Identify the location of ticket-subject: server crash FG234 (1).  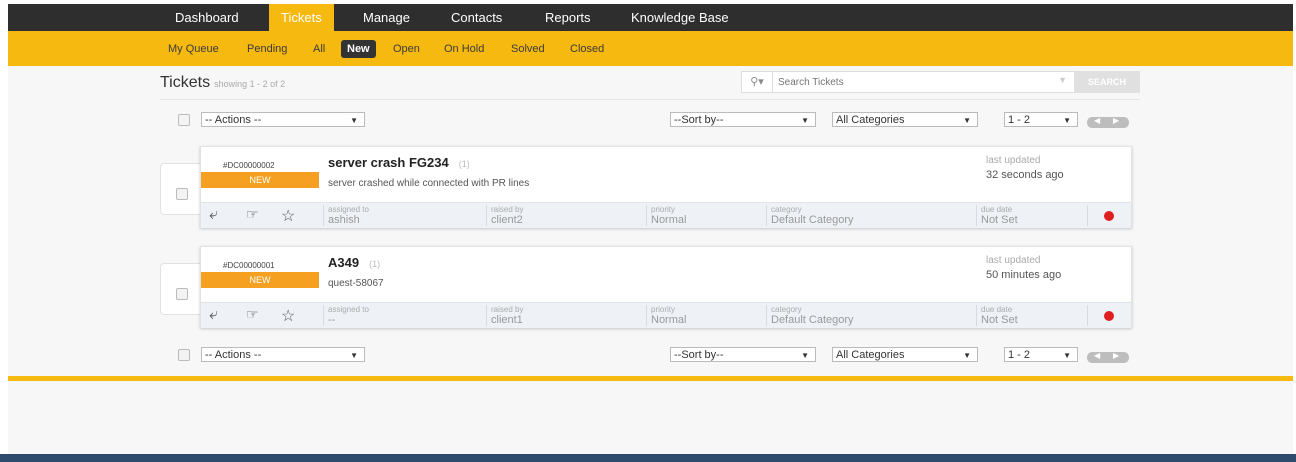
(399, 162).